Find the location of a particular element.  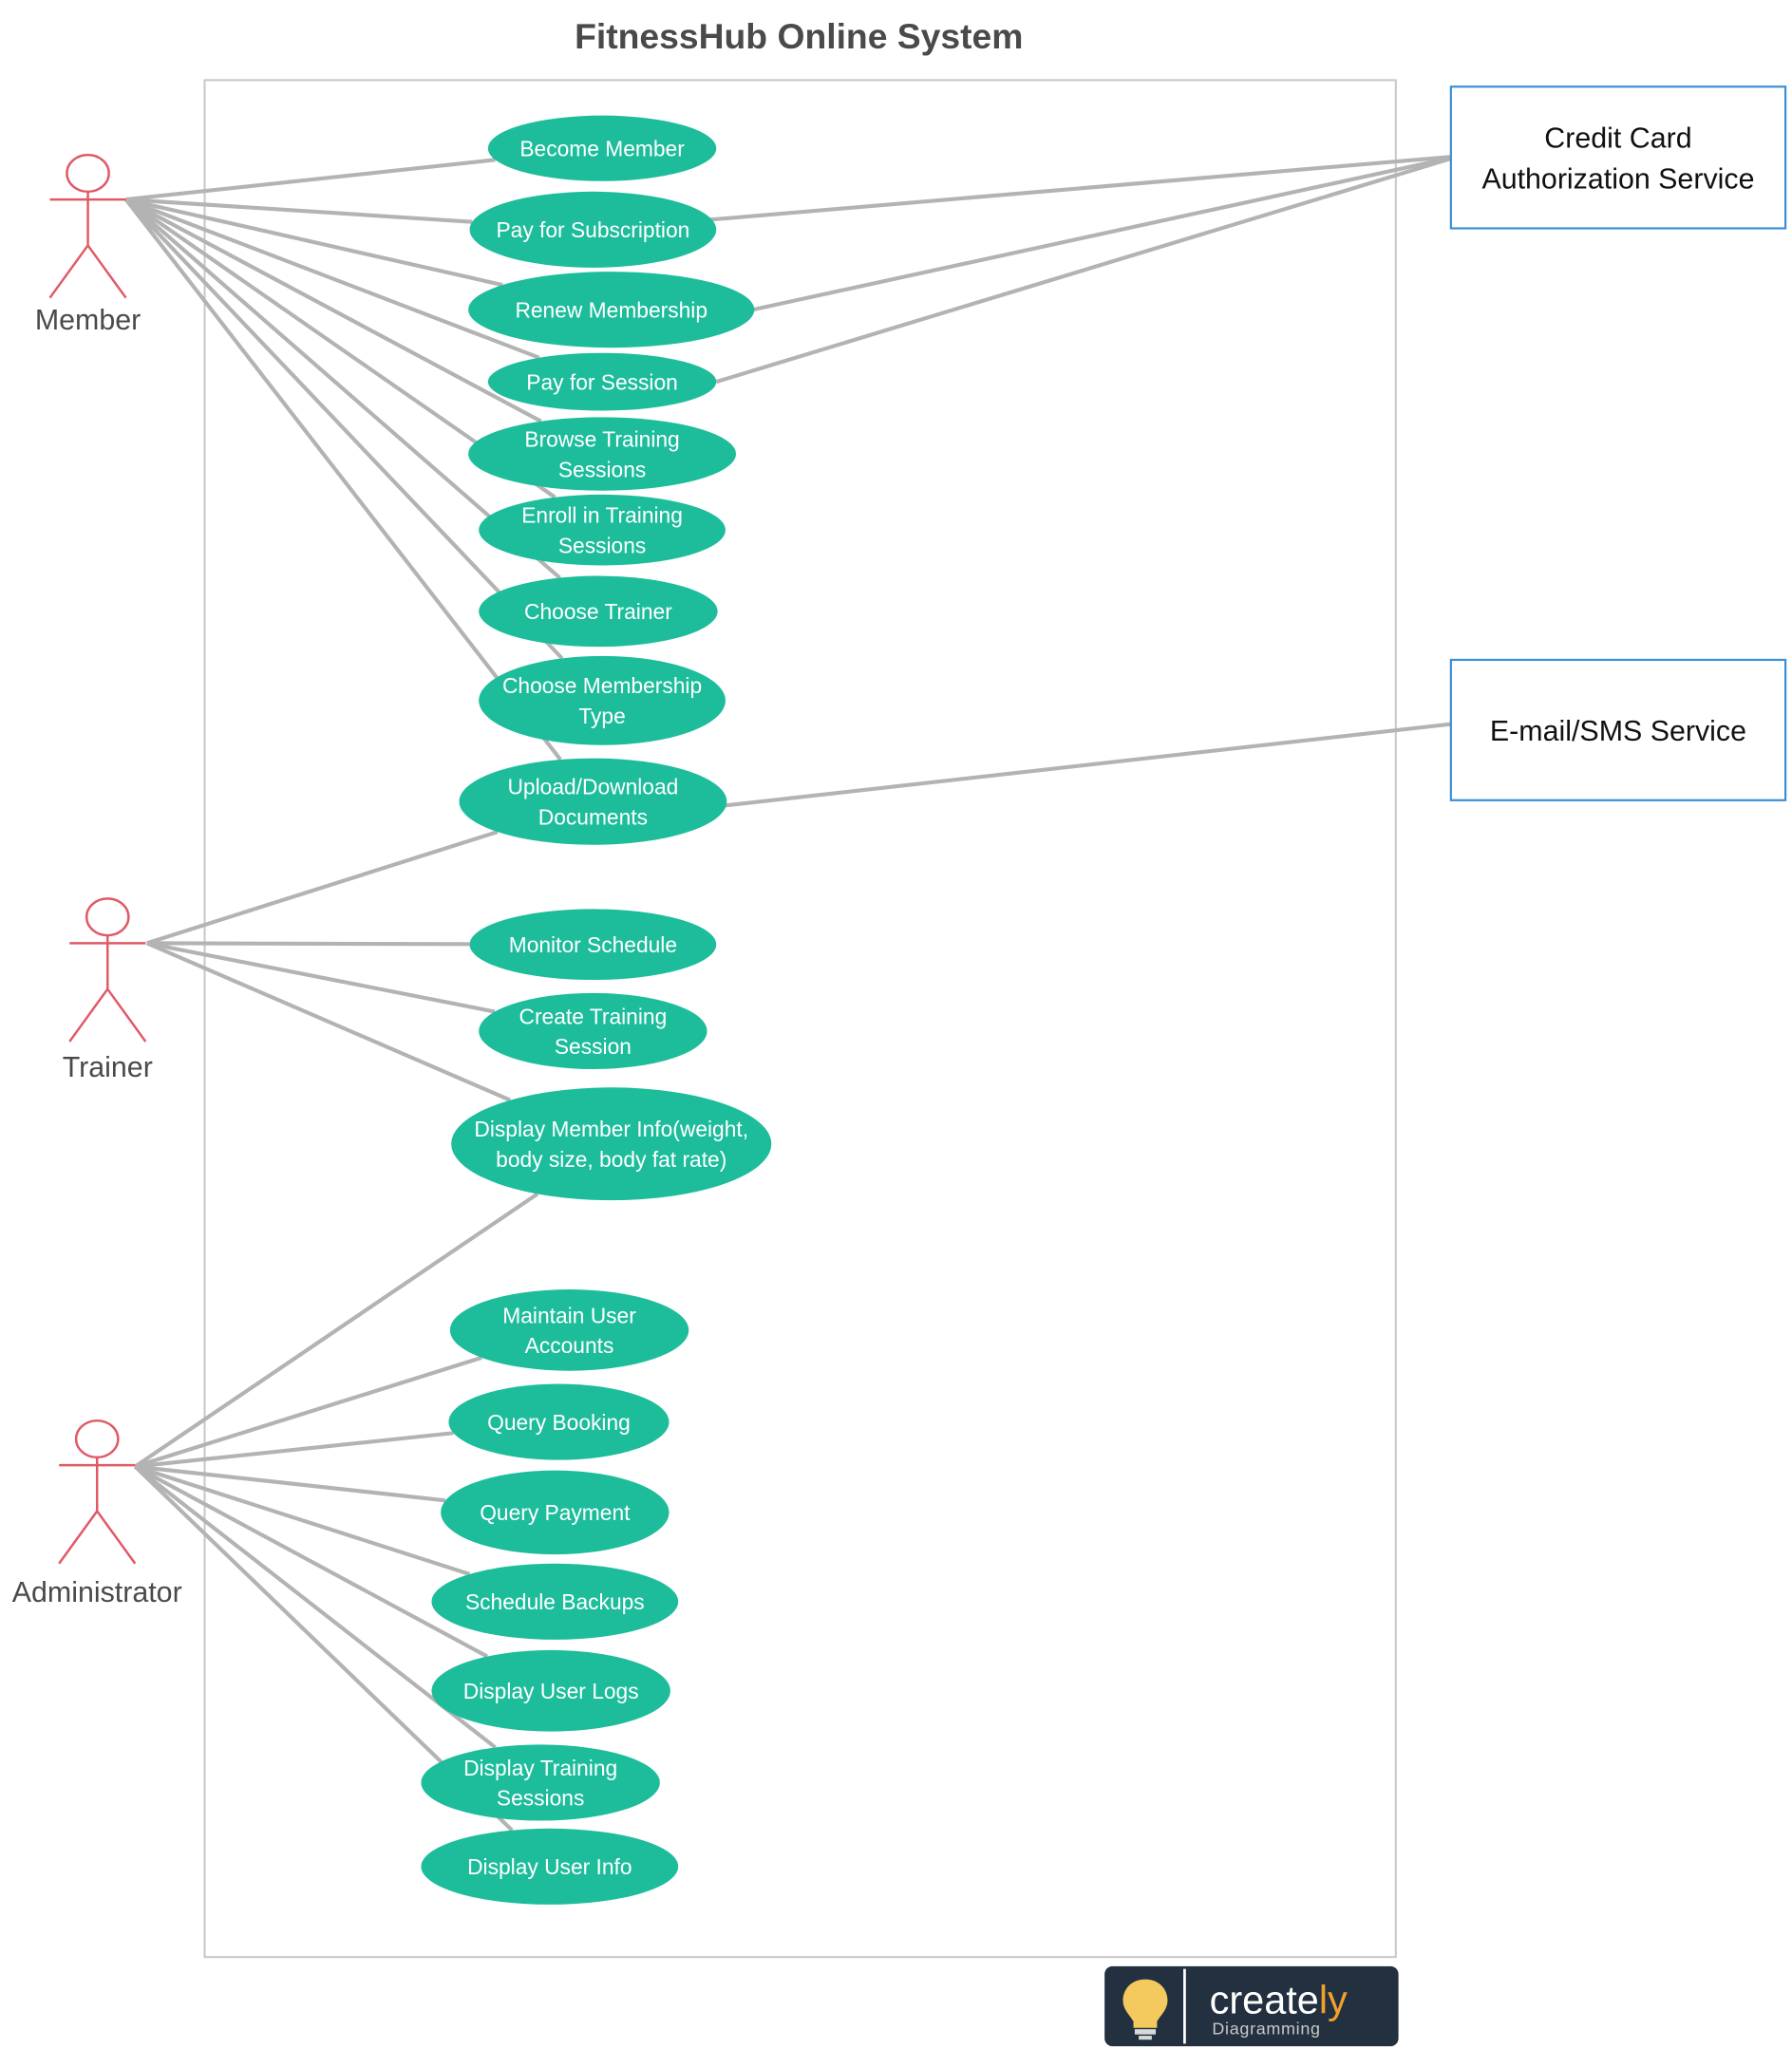

use-case-schedule-backups: Schedule Backups is located at coordinates (555, 1601).